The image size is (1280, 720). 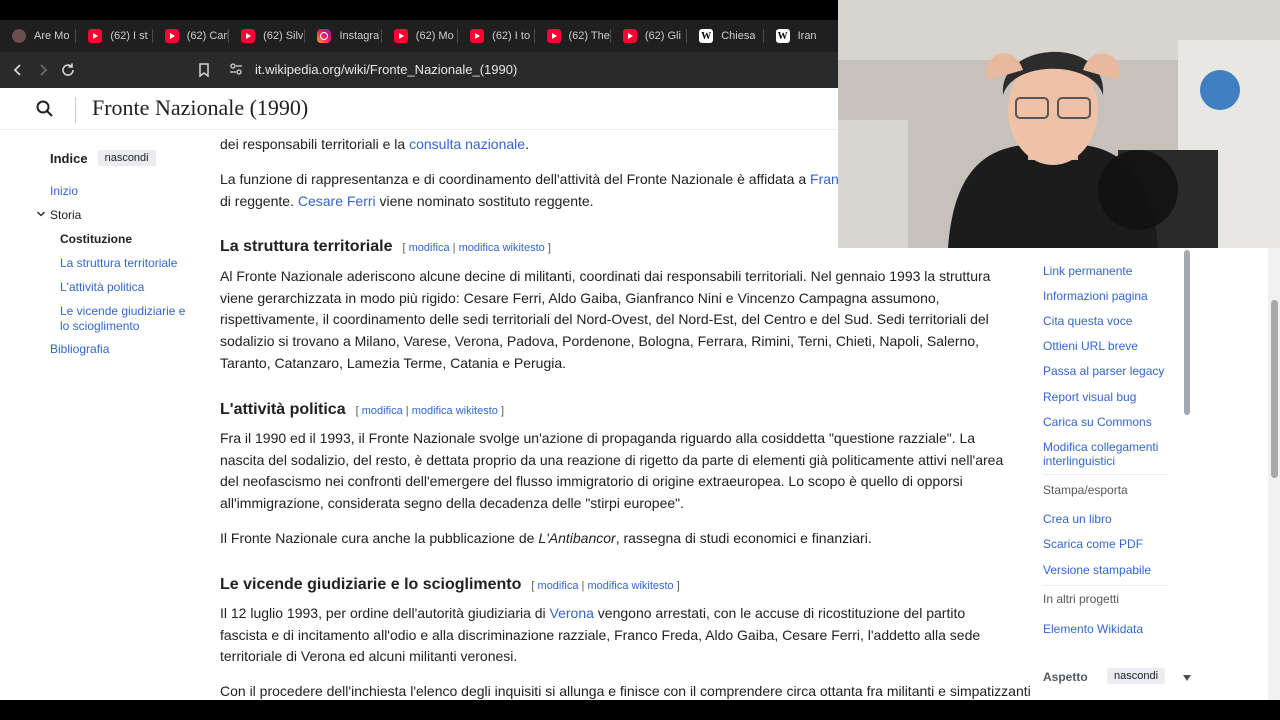 I want to click on tool-carica-commons: Carica su Commons, so click(x=1108, y=422).